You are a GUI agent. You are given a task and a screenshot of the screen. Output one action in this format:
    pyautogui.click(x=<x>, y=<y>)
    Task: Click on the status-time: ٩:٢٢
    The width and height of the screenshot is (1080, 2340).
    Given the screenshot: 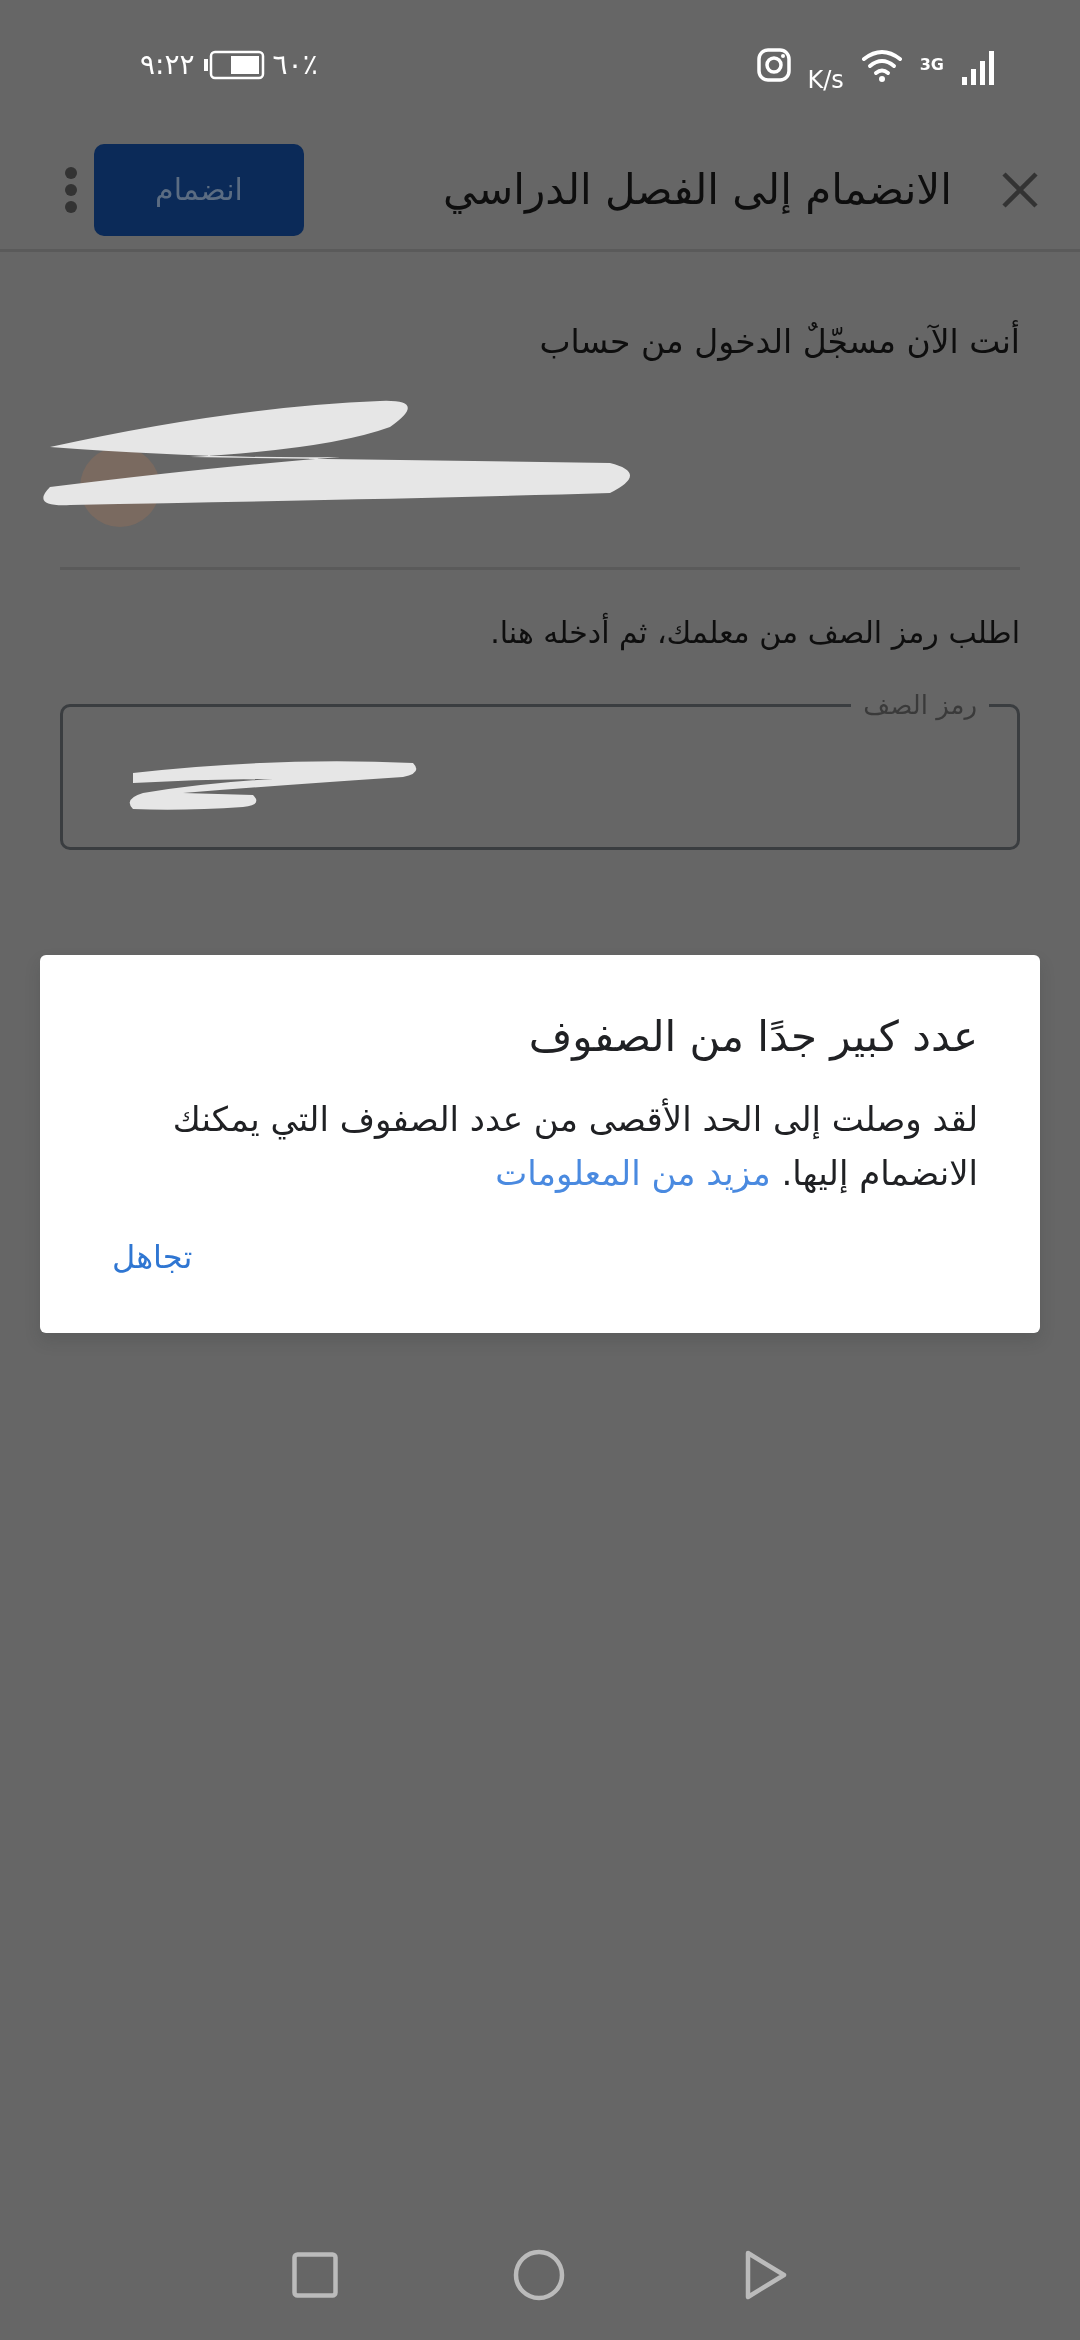 What is the action you would take?
    pyautogui.click(x=167, y=65)
    